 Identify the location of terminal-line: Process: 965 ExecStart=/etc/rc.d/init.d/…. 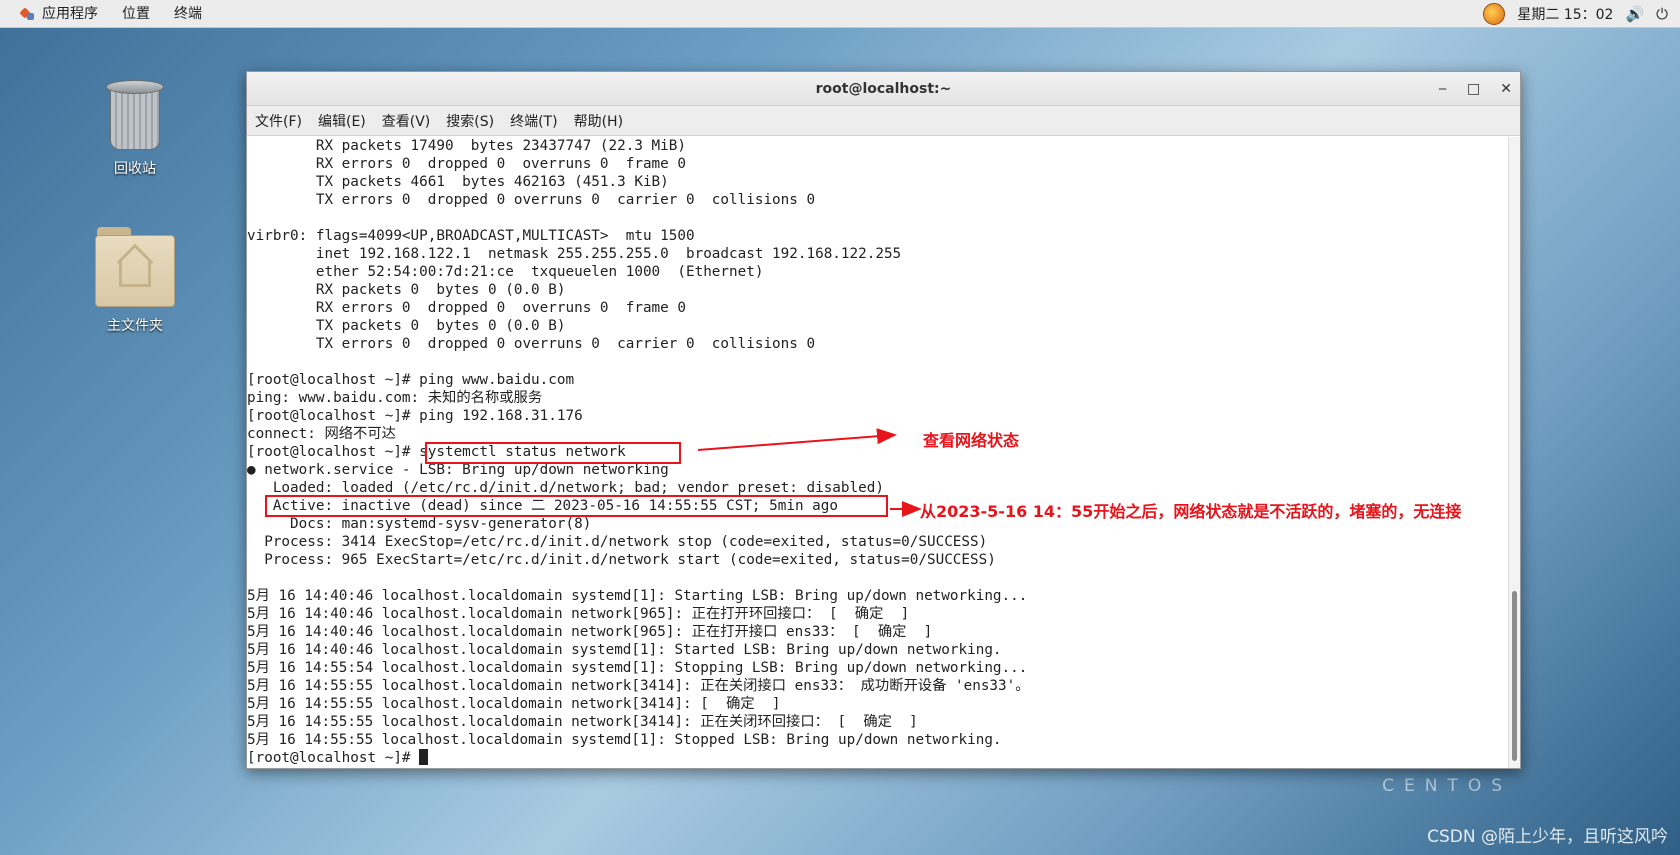
(621, 560).